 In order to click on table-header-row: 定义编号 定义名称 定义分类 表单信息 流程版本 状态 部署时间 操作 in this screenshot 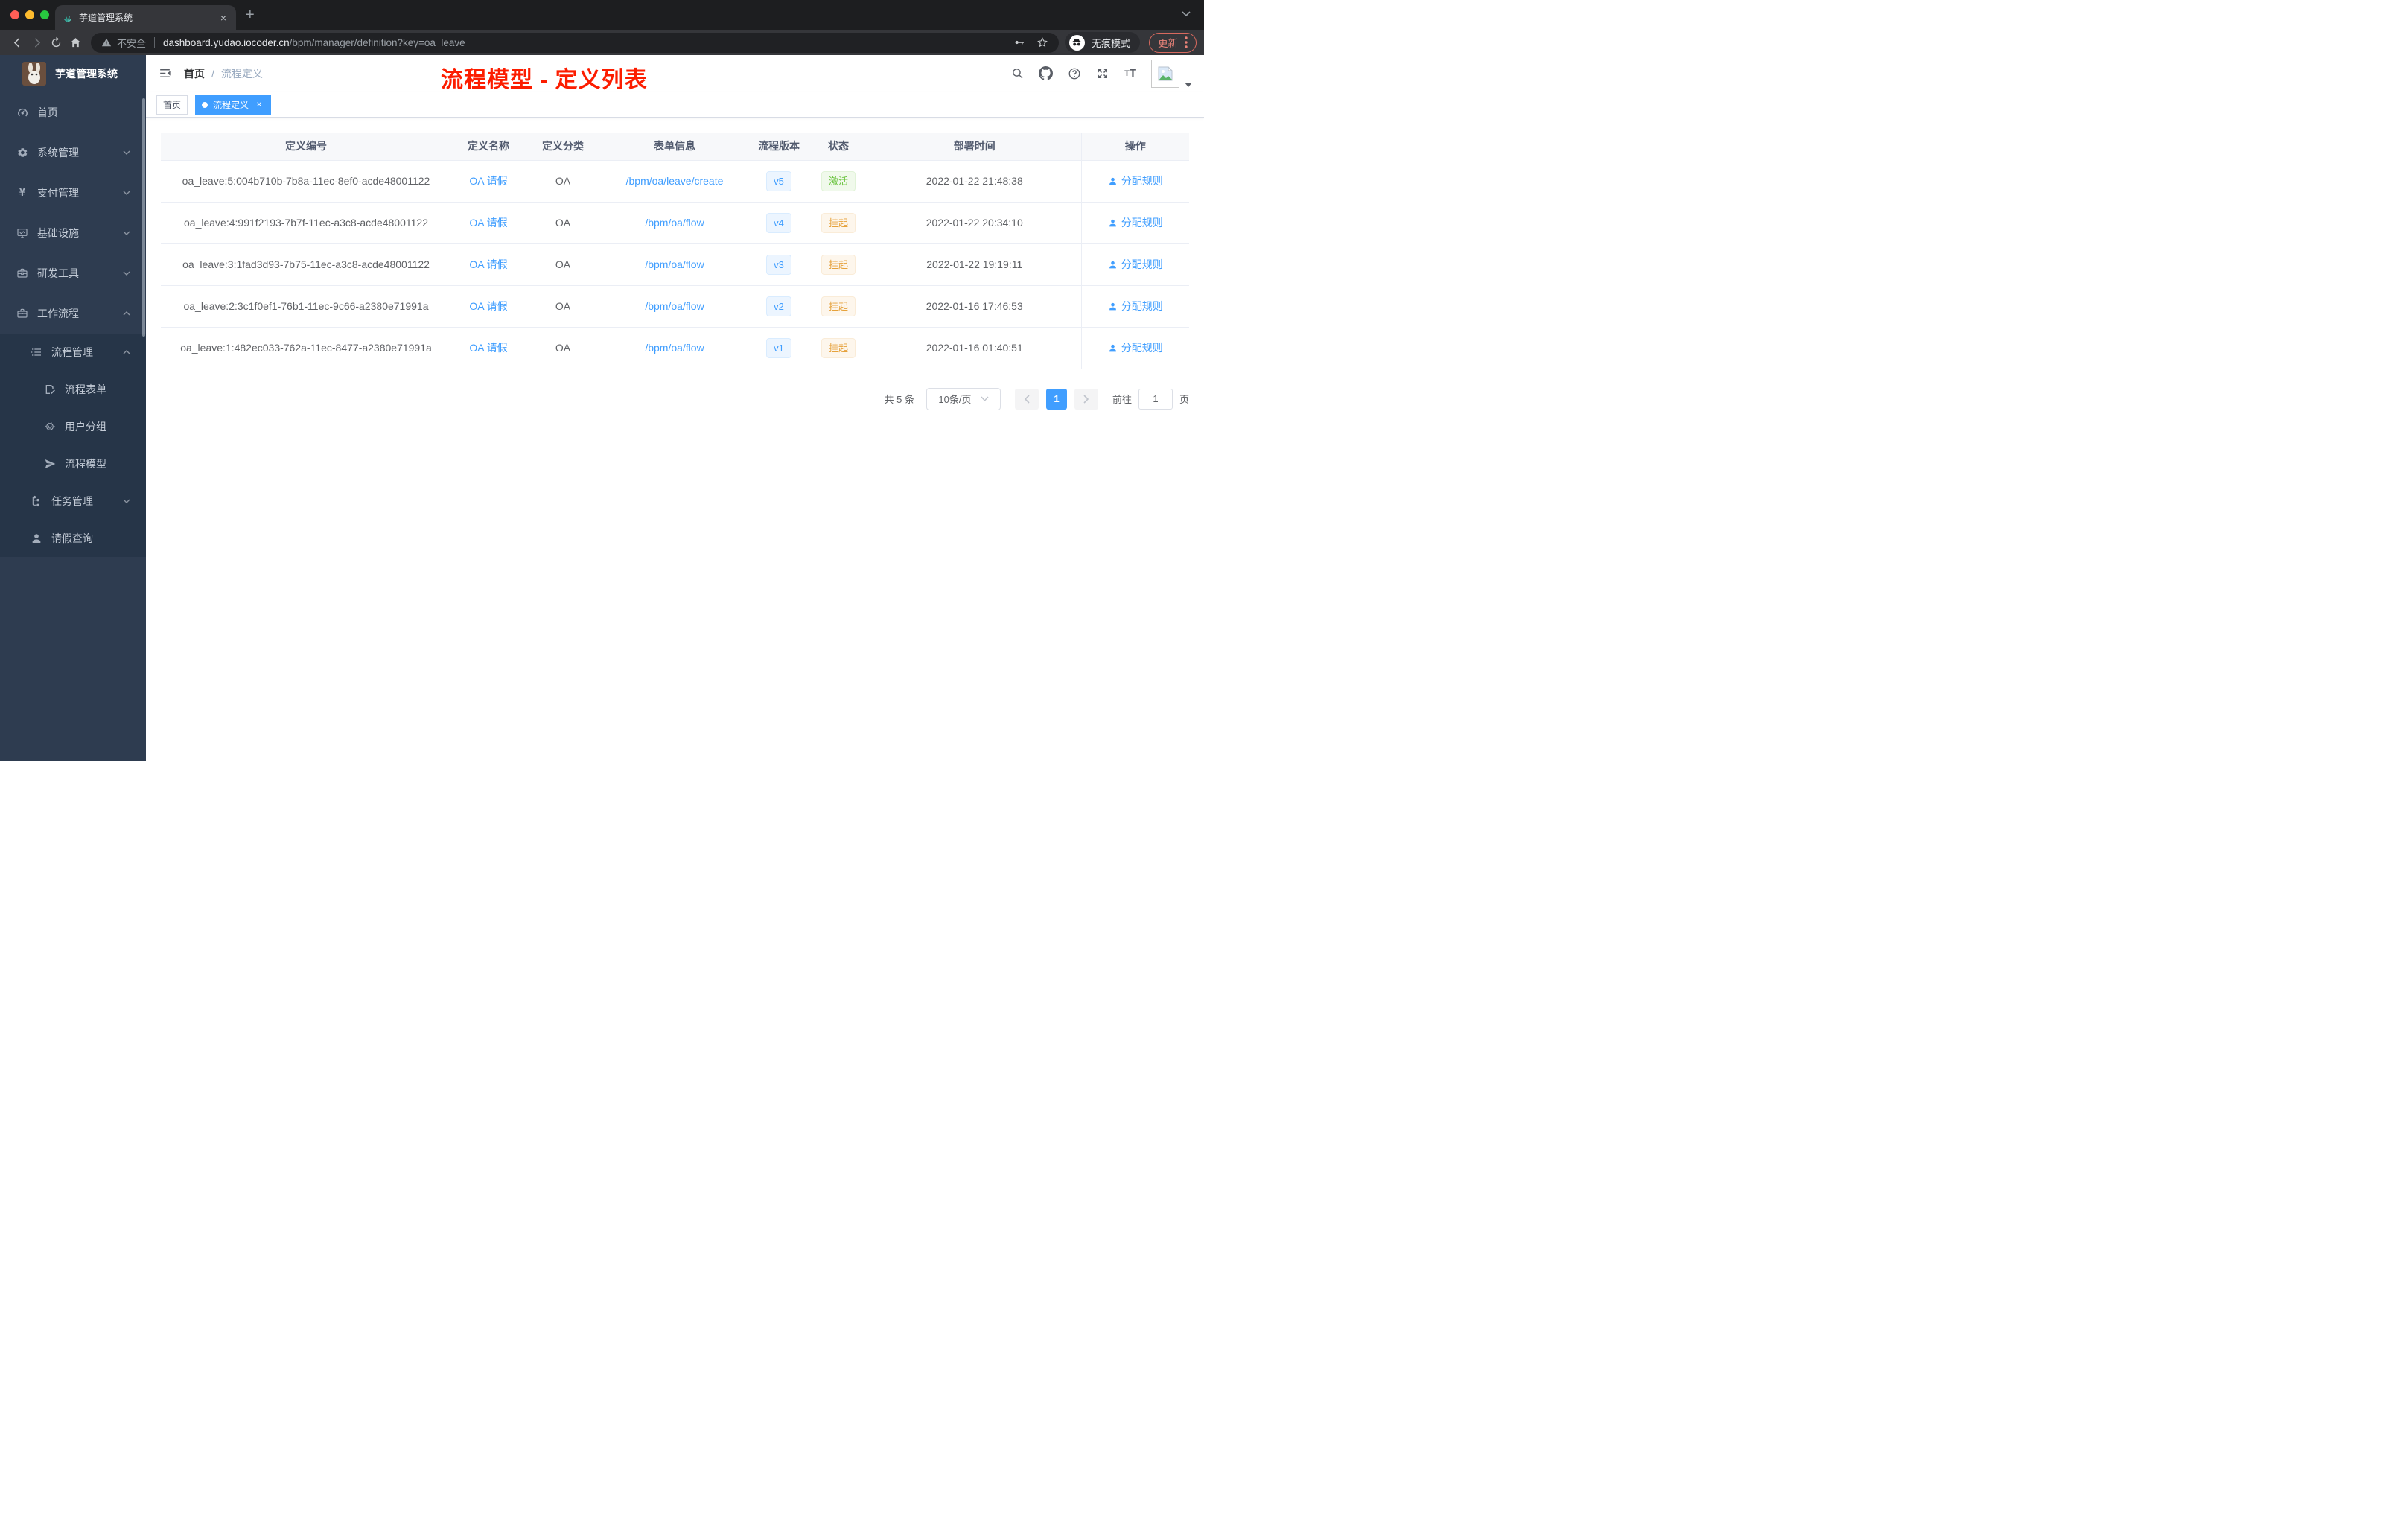, I will do `click(675, 147)`.